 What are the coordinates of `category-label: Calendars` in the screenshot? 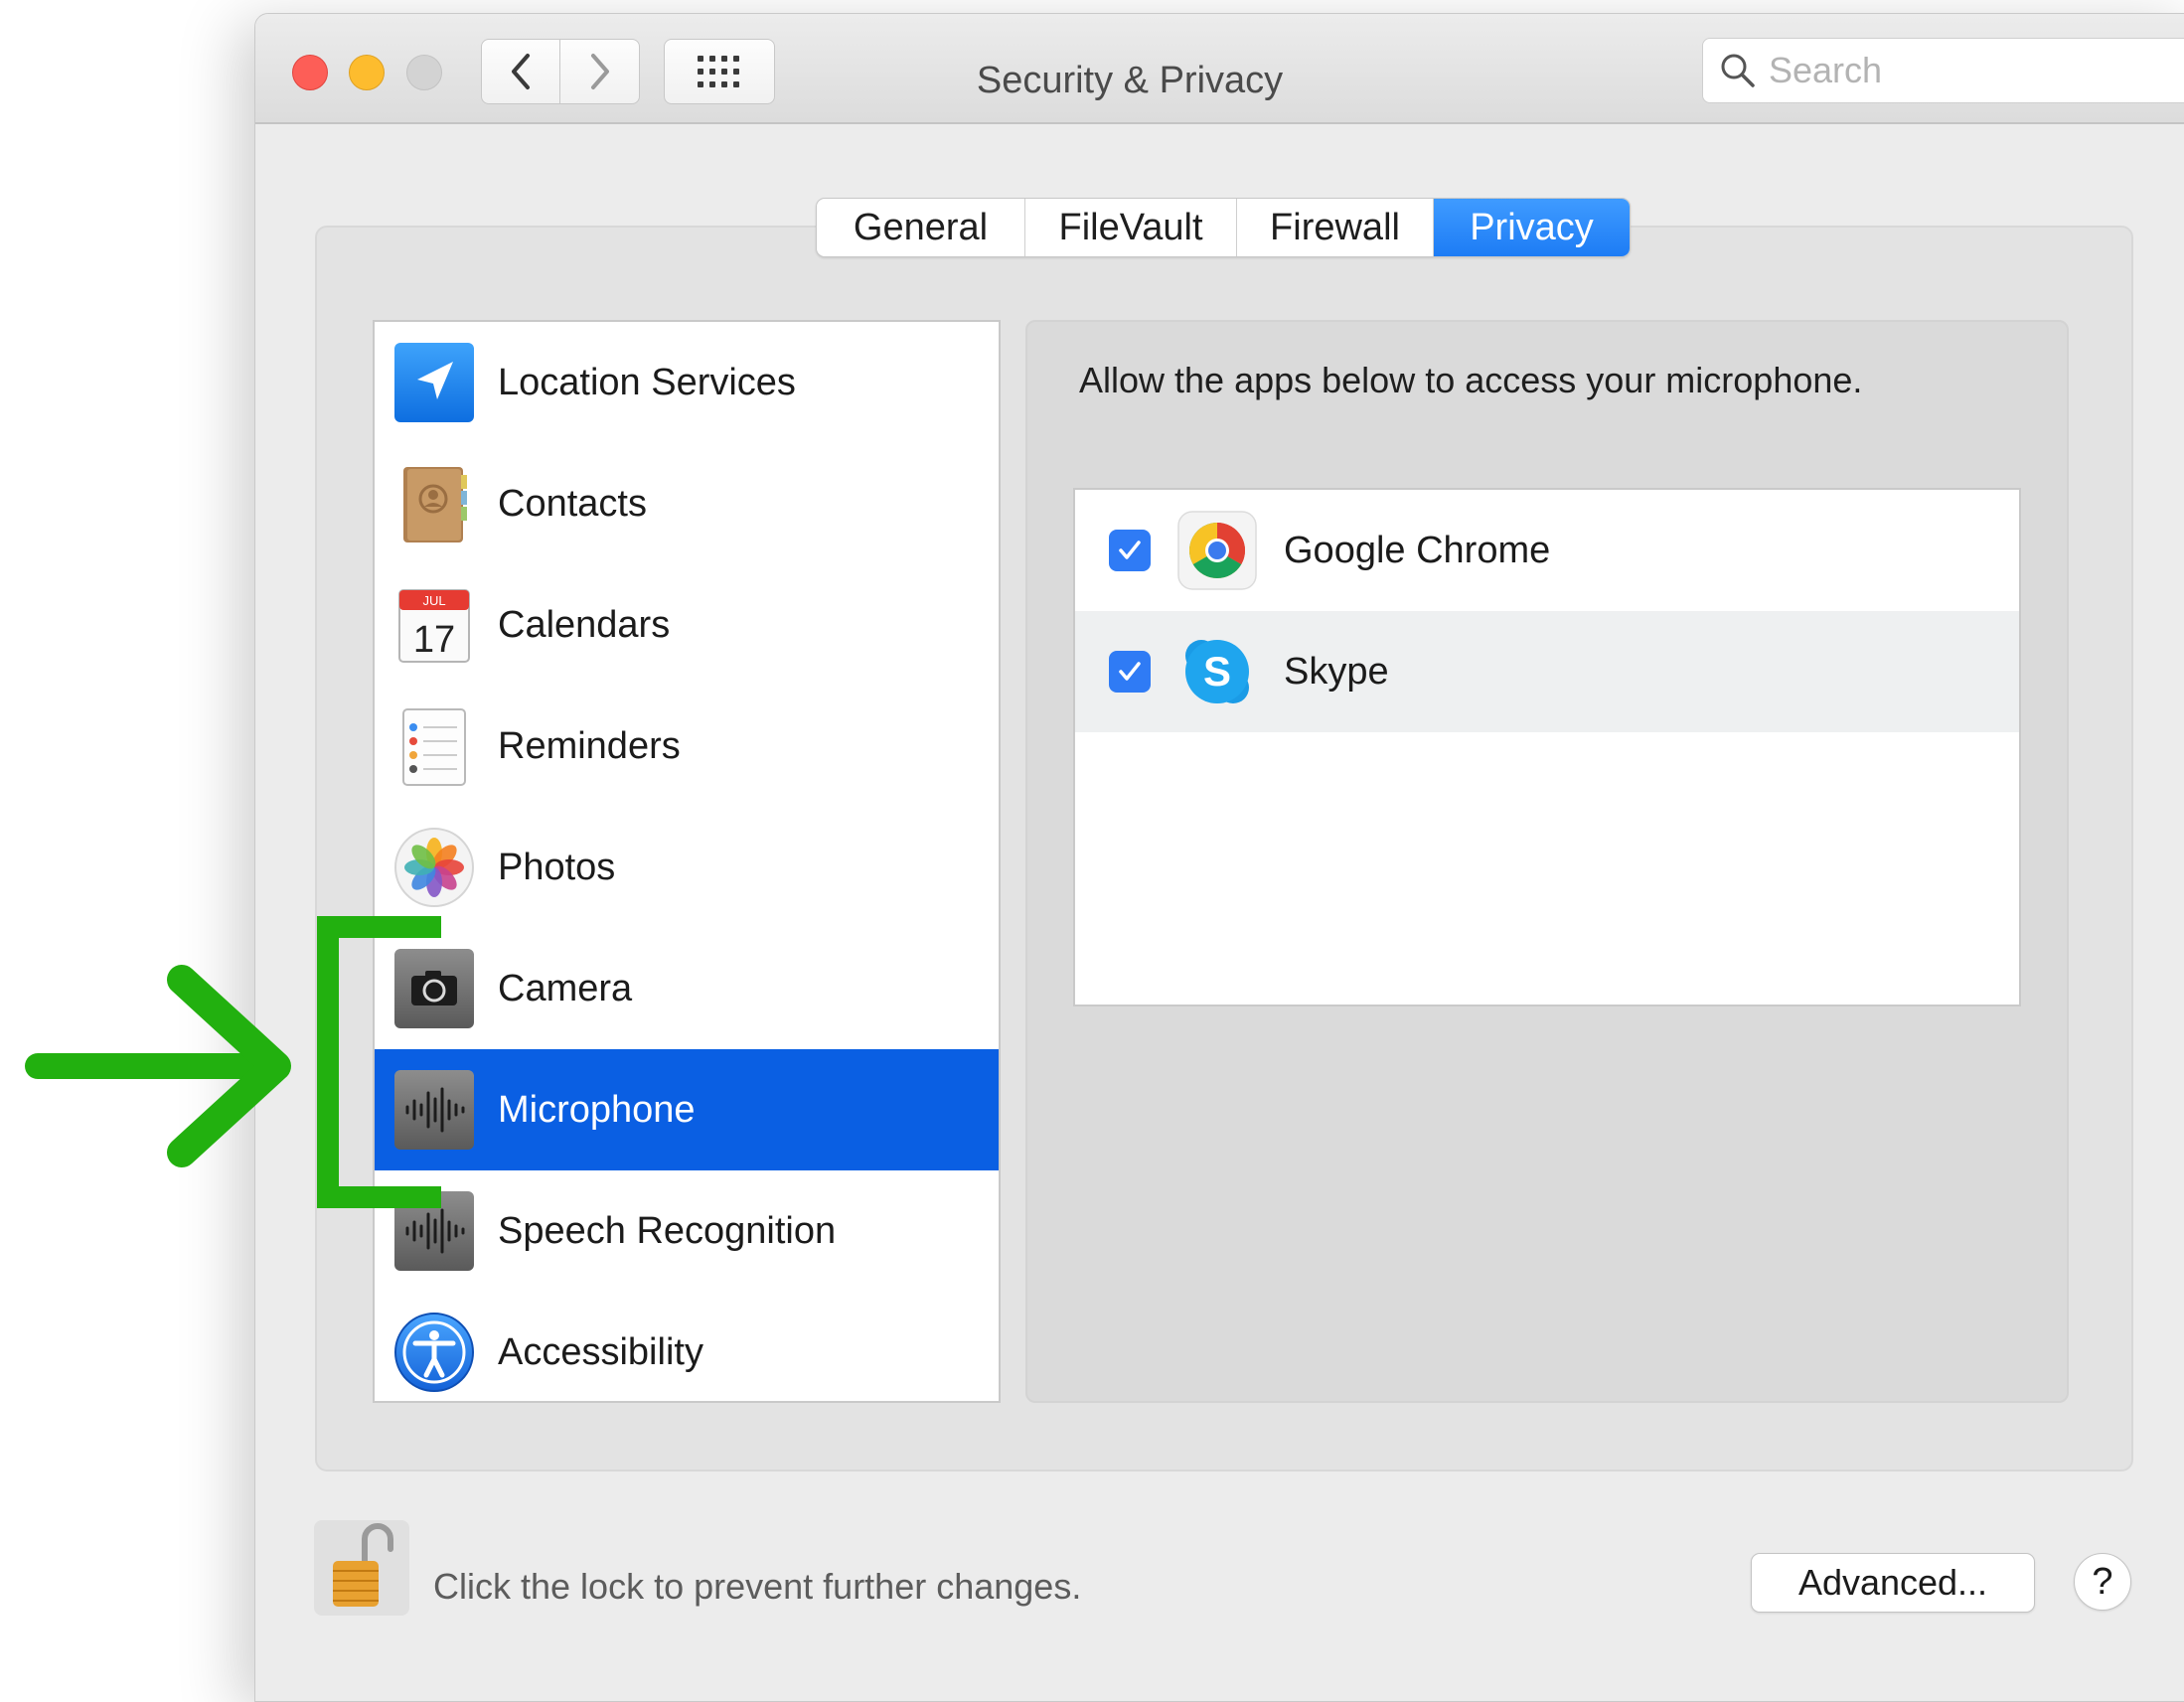 It's located at (584, 624).